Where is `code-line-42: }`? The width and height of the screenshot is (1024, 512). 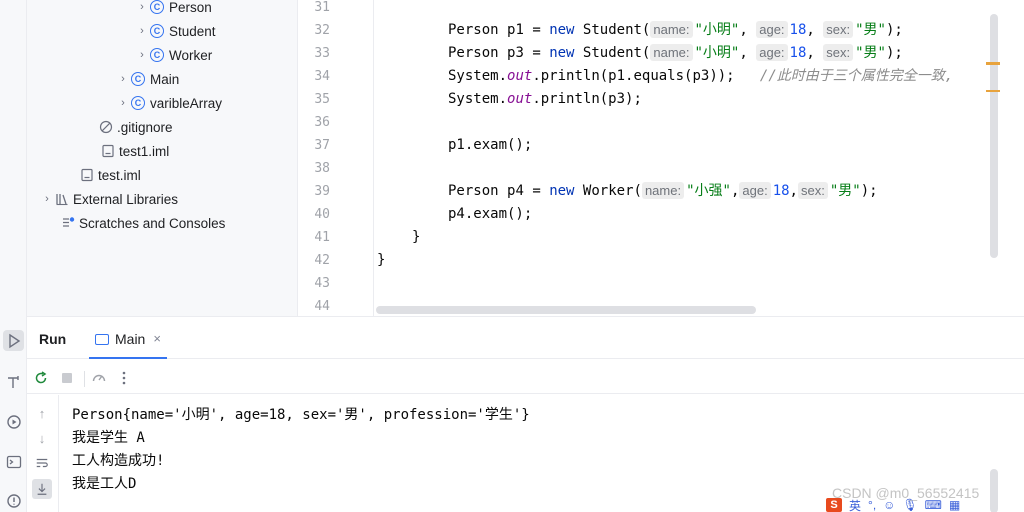 code-line-42: } is located at coordinates (381, 260).